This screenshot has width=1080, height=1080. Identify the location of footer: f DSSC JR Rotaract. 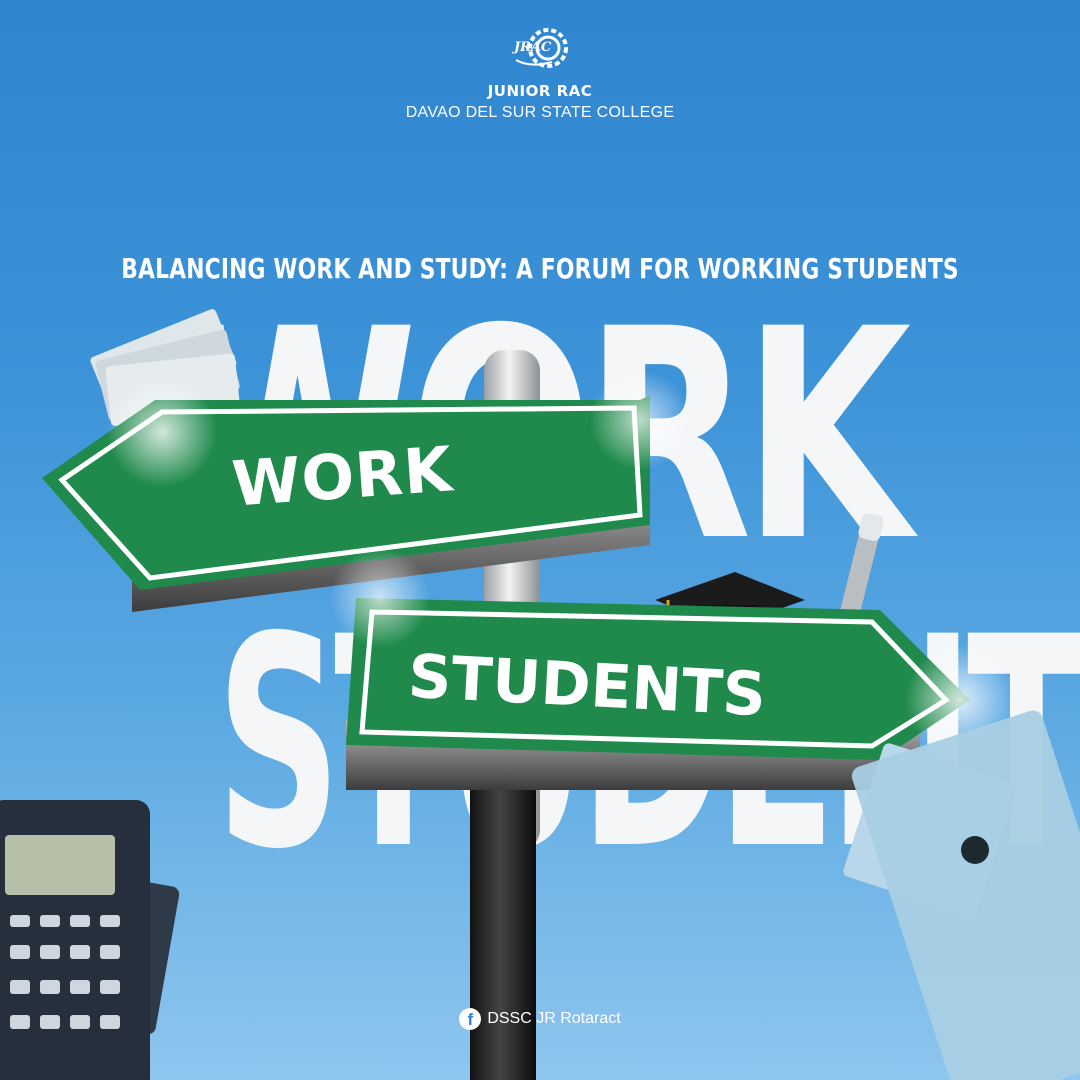
(540, 1019).